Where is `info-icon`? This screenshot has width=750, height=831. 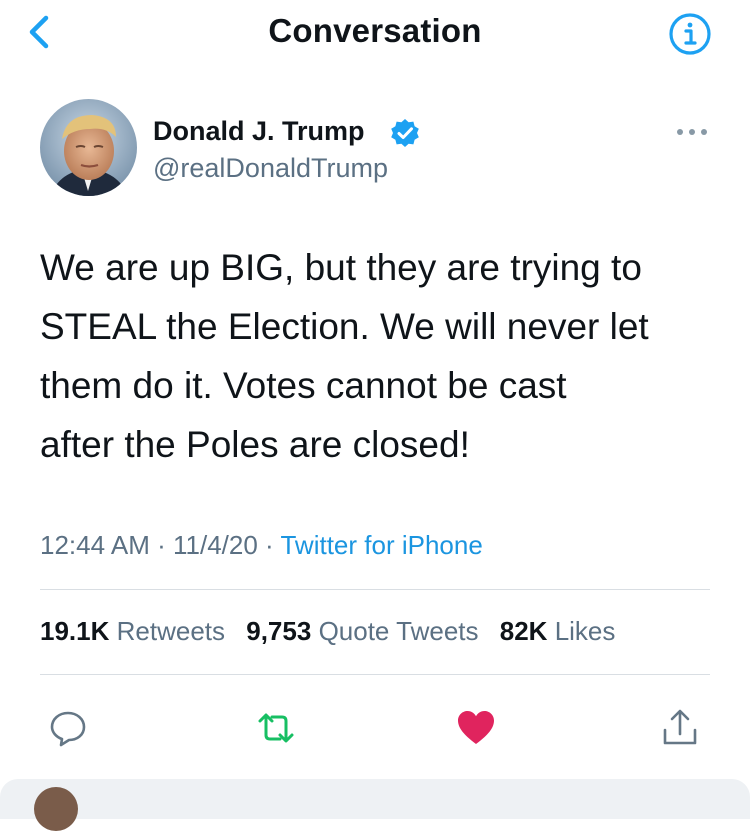
info-icon is located at coordinates (690, 34).